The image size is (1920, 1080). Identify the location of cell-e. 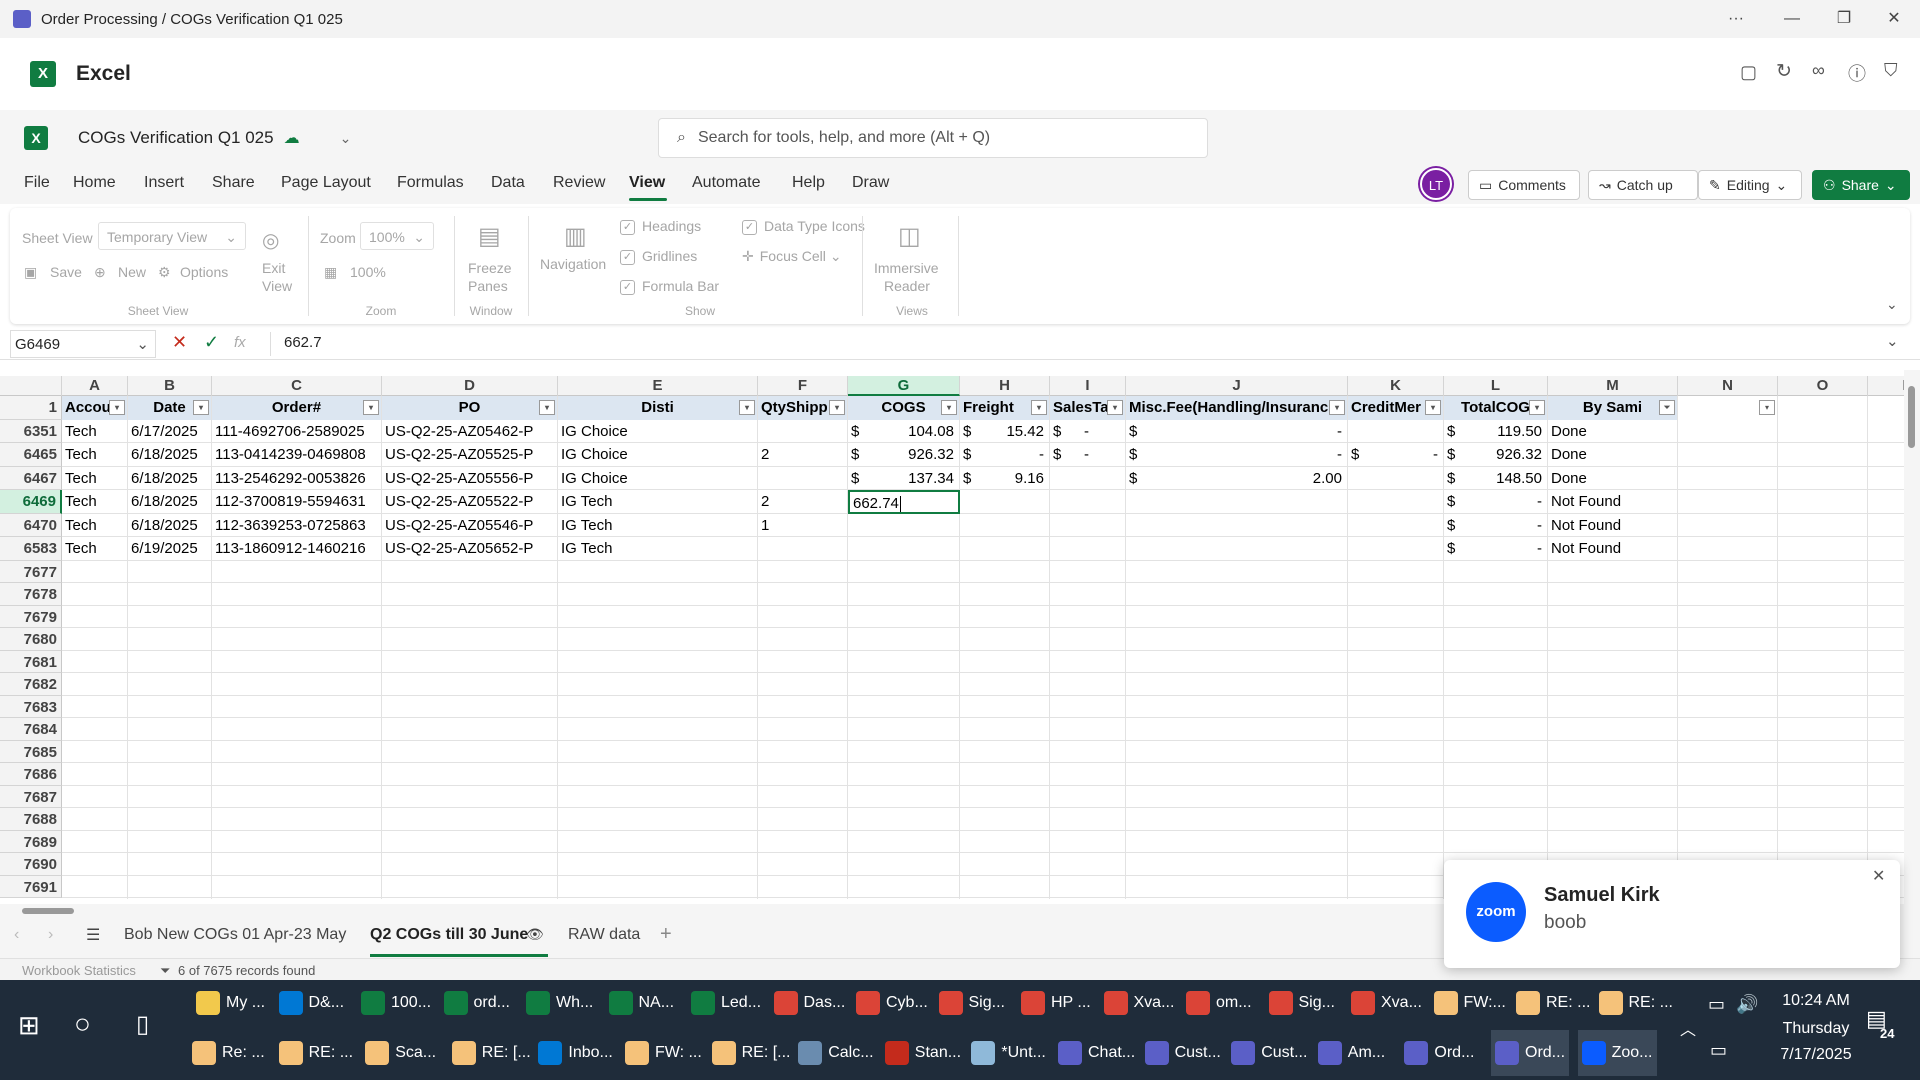
(658, 730).